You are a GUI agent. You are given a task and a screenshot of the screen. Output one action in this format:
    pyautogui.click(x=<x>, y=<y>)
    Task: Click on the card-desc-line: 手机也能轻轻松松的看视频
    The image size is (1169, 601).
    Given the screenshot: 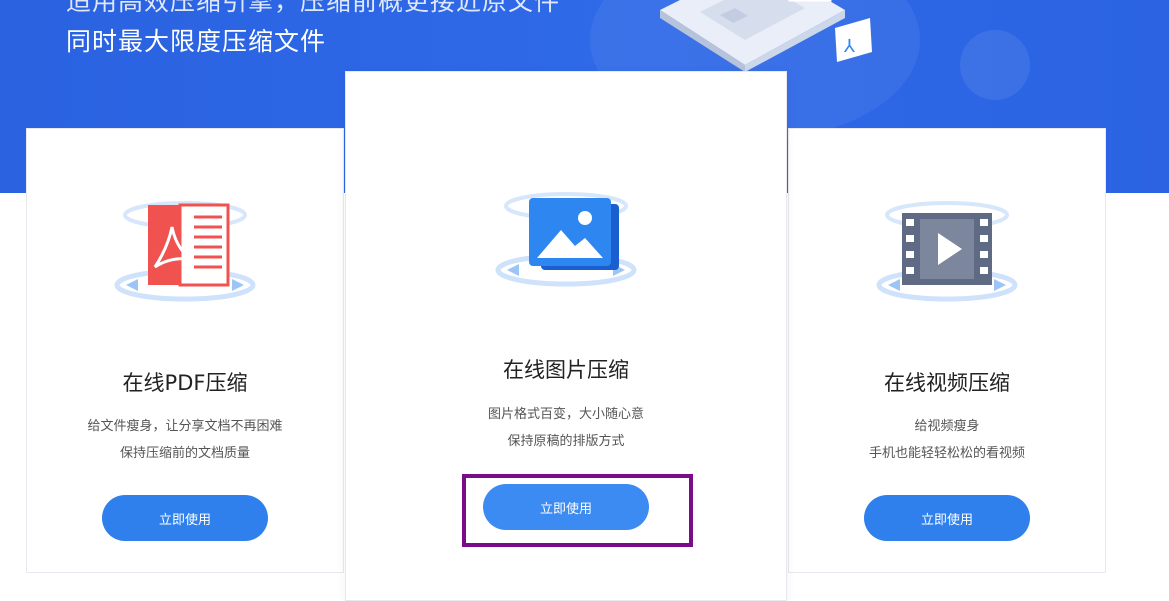 What is the action you would take?
    pyautogui.click(x=946, y=453)
    